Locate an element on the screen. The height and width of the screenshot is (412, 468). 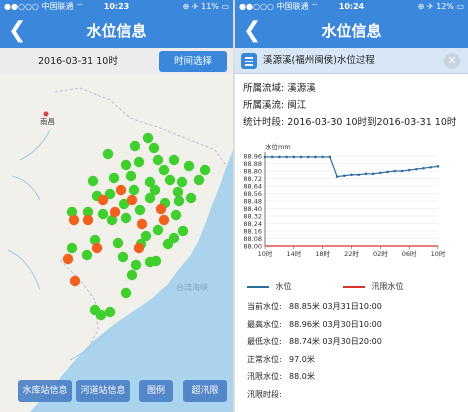
river-label: 所属溪流: is located at coordinates (264, 105).